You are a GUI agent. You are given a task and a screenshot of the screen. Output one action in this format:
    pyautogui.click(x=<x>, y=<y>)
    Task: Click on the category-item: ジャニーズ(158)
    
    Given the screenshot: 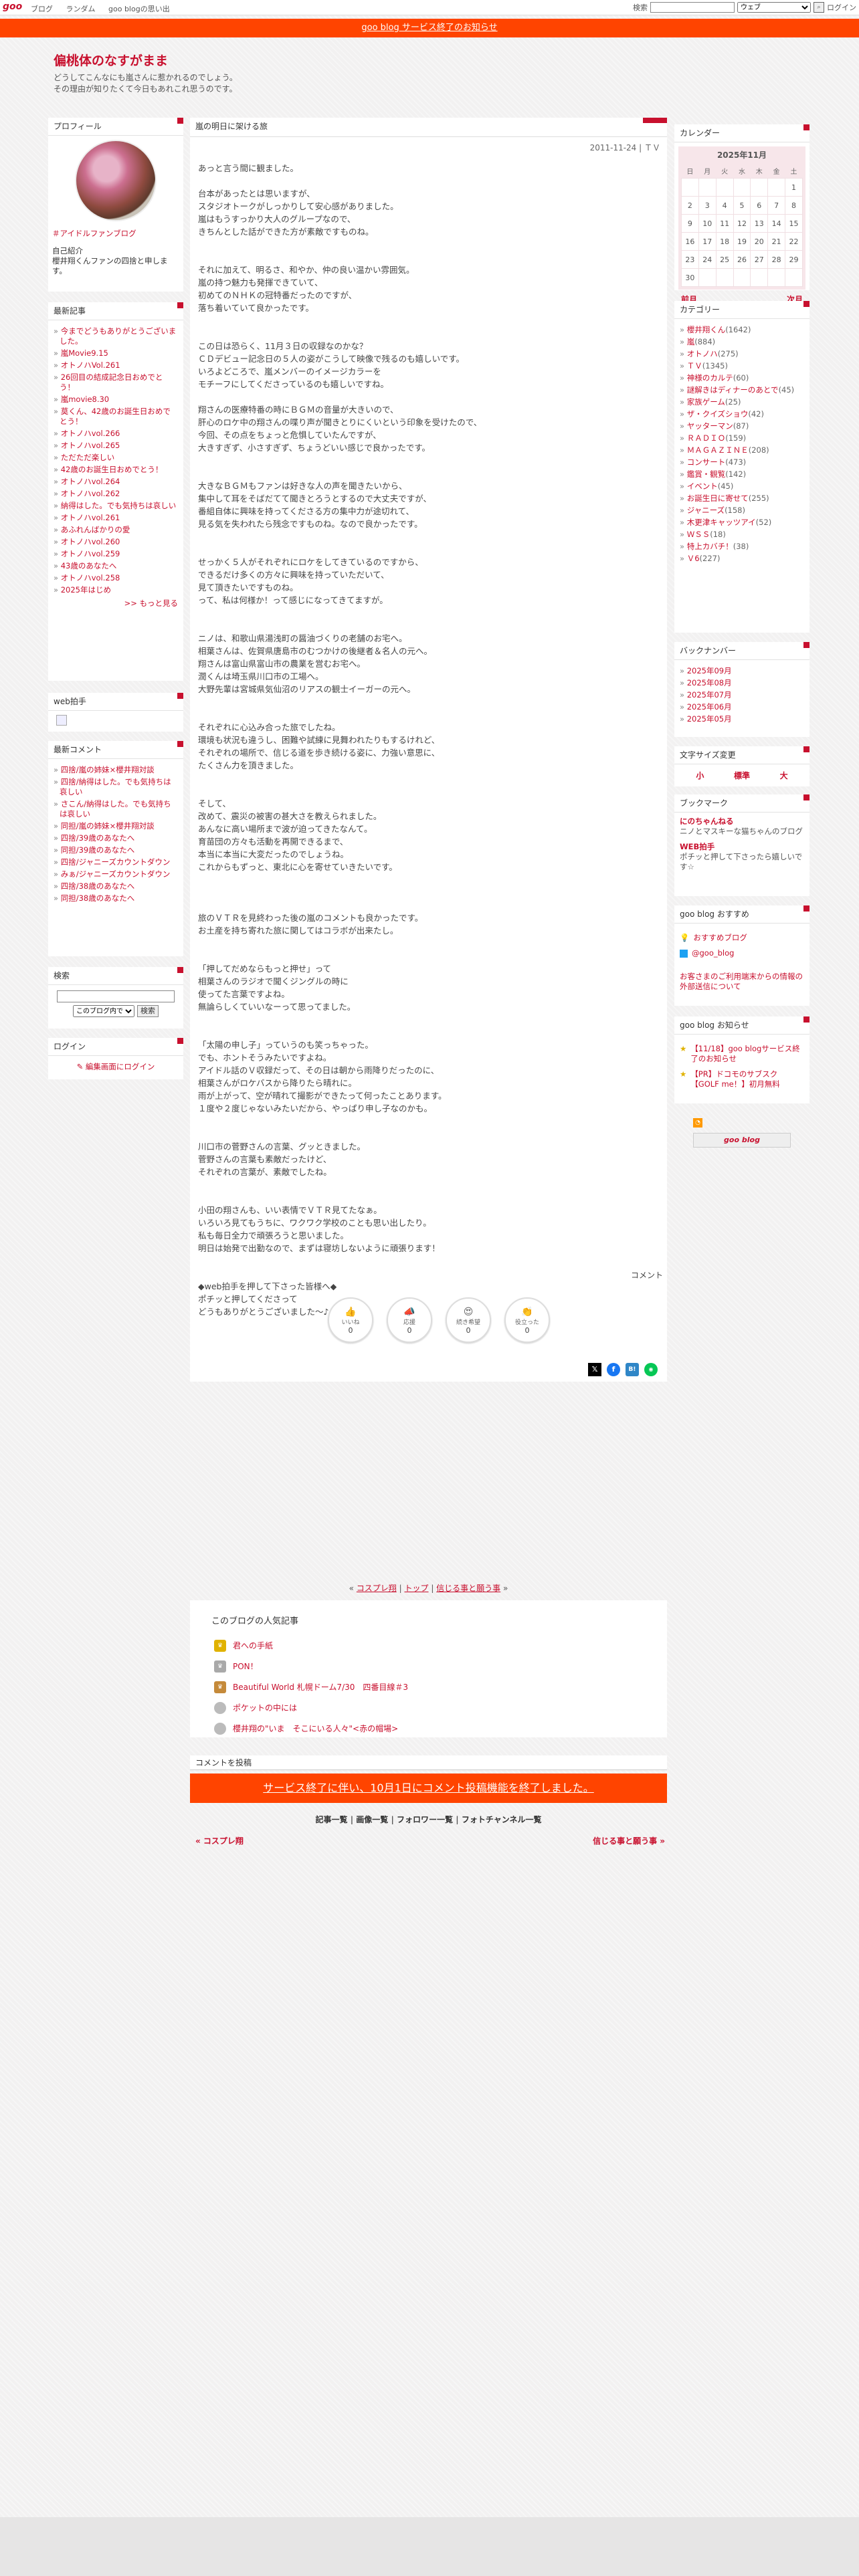 What is the action you would take?
    pyautogui.click(x=742, y=511)
    